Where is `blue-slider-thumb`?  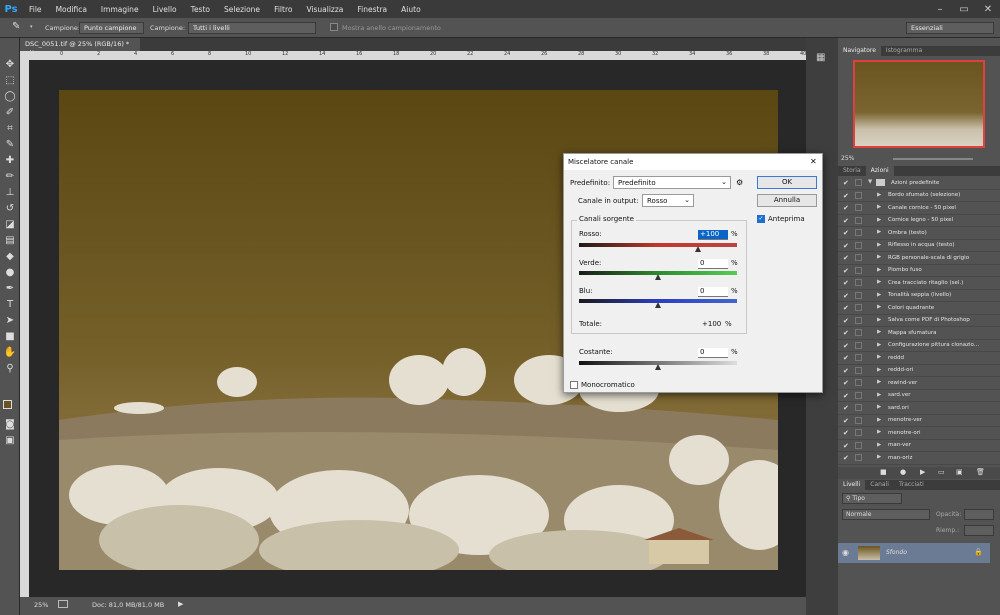 blue-slider-thumb is located at coordinates (658, 305).